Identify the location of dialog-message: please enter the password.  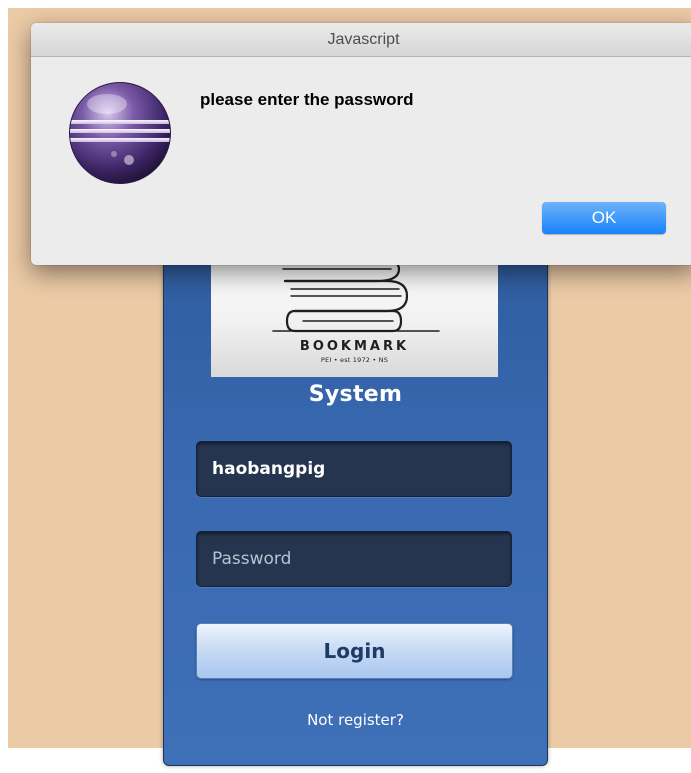
(307, 99).